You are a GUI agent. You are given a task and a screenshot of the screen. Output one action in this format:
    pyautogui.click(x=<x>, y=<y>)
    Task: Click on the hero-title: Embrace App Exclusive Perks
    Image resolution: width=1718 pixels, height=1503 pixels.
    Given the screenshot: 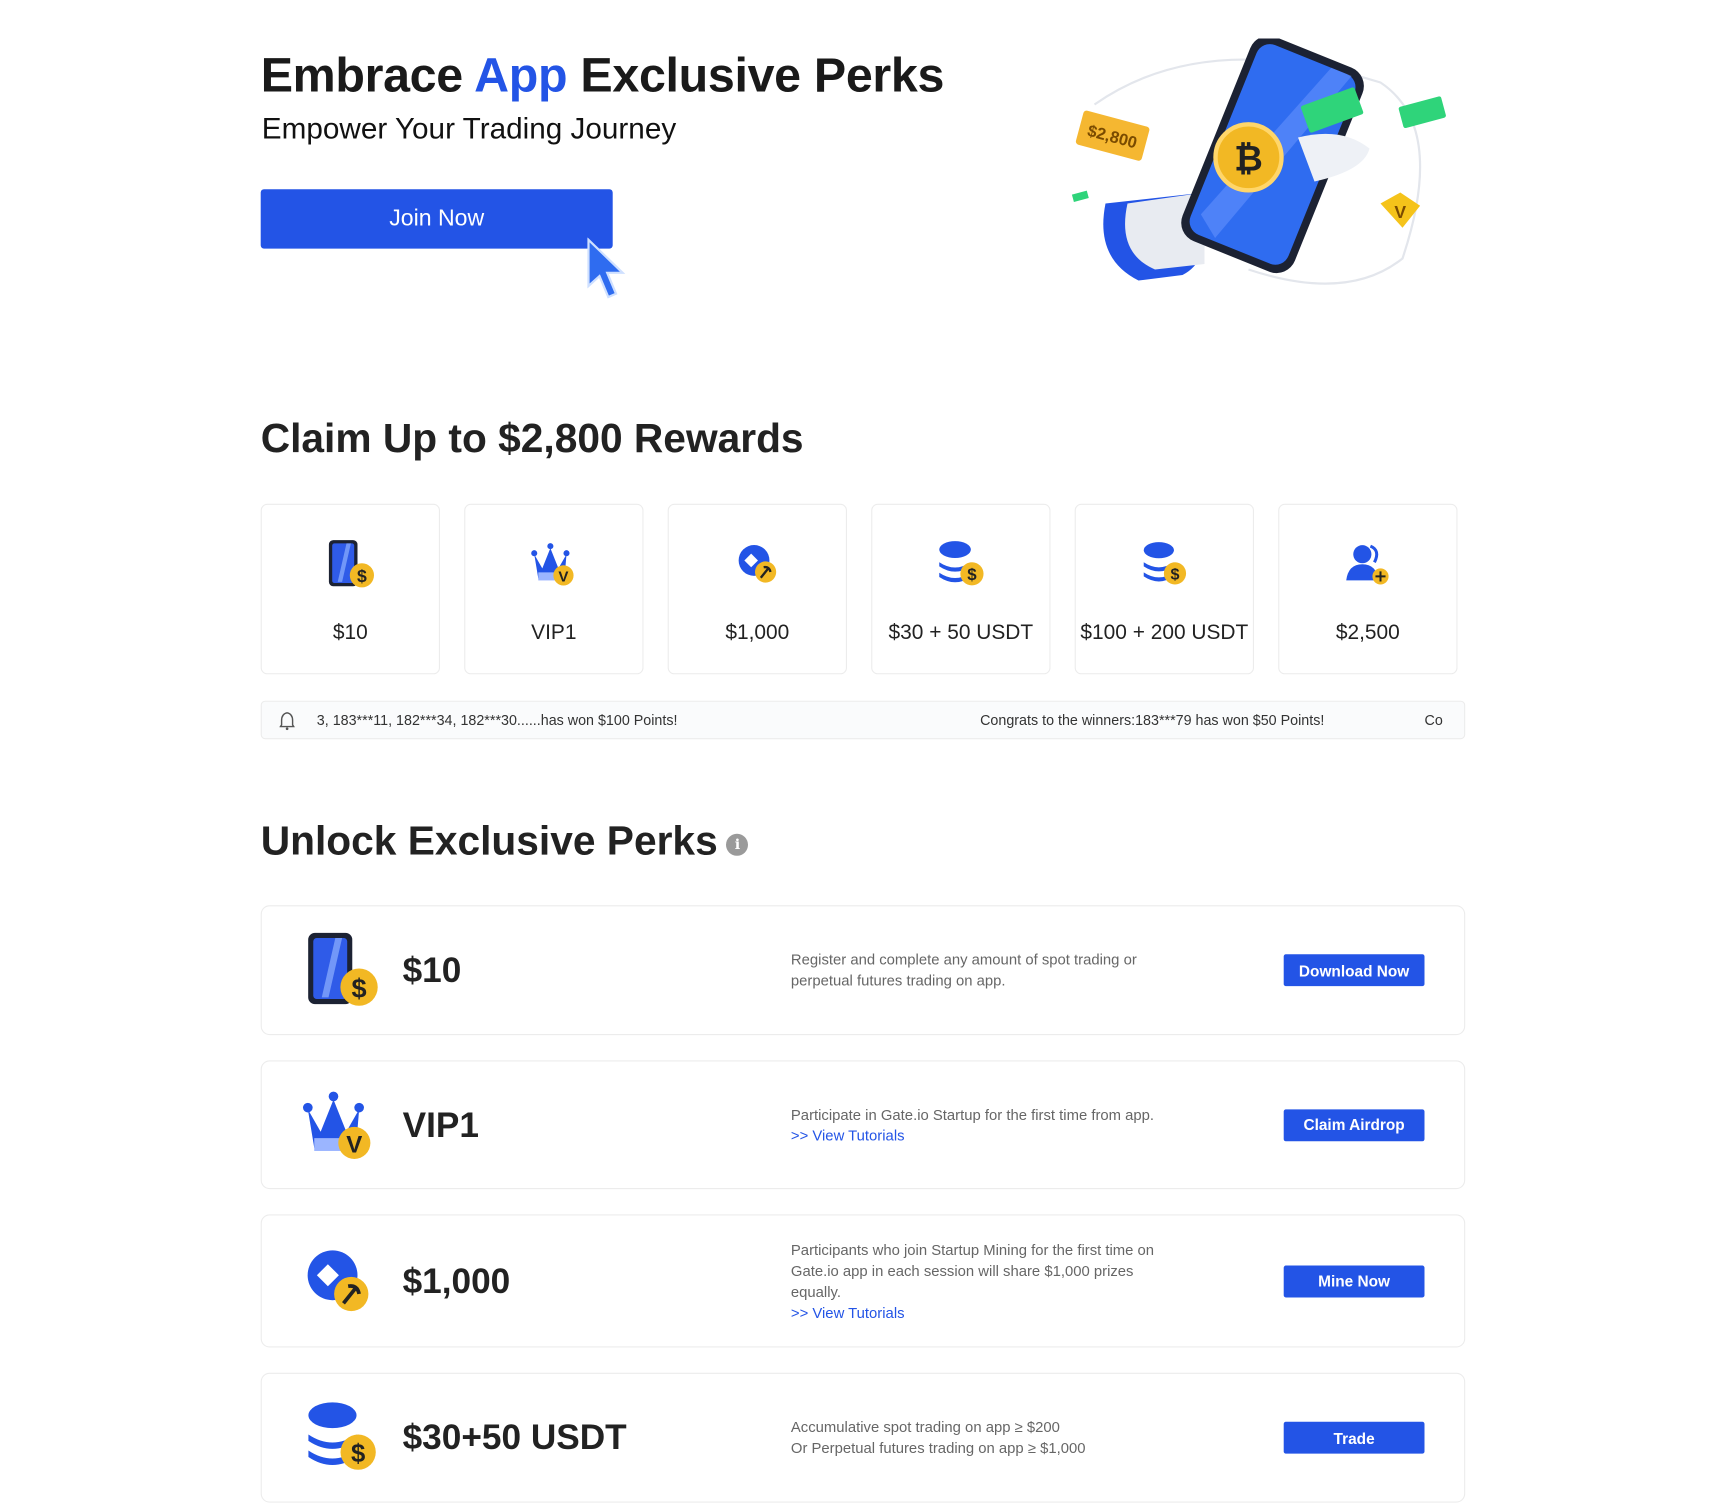 What is the action you would take?
    pyautogui.click(x=602, y=75)
    